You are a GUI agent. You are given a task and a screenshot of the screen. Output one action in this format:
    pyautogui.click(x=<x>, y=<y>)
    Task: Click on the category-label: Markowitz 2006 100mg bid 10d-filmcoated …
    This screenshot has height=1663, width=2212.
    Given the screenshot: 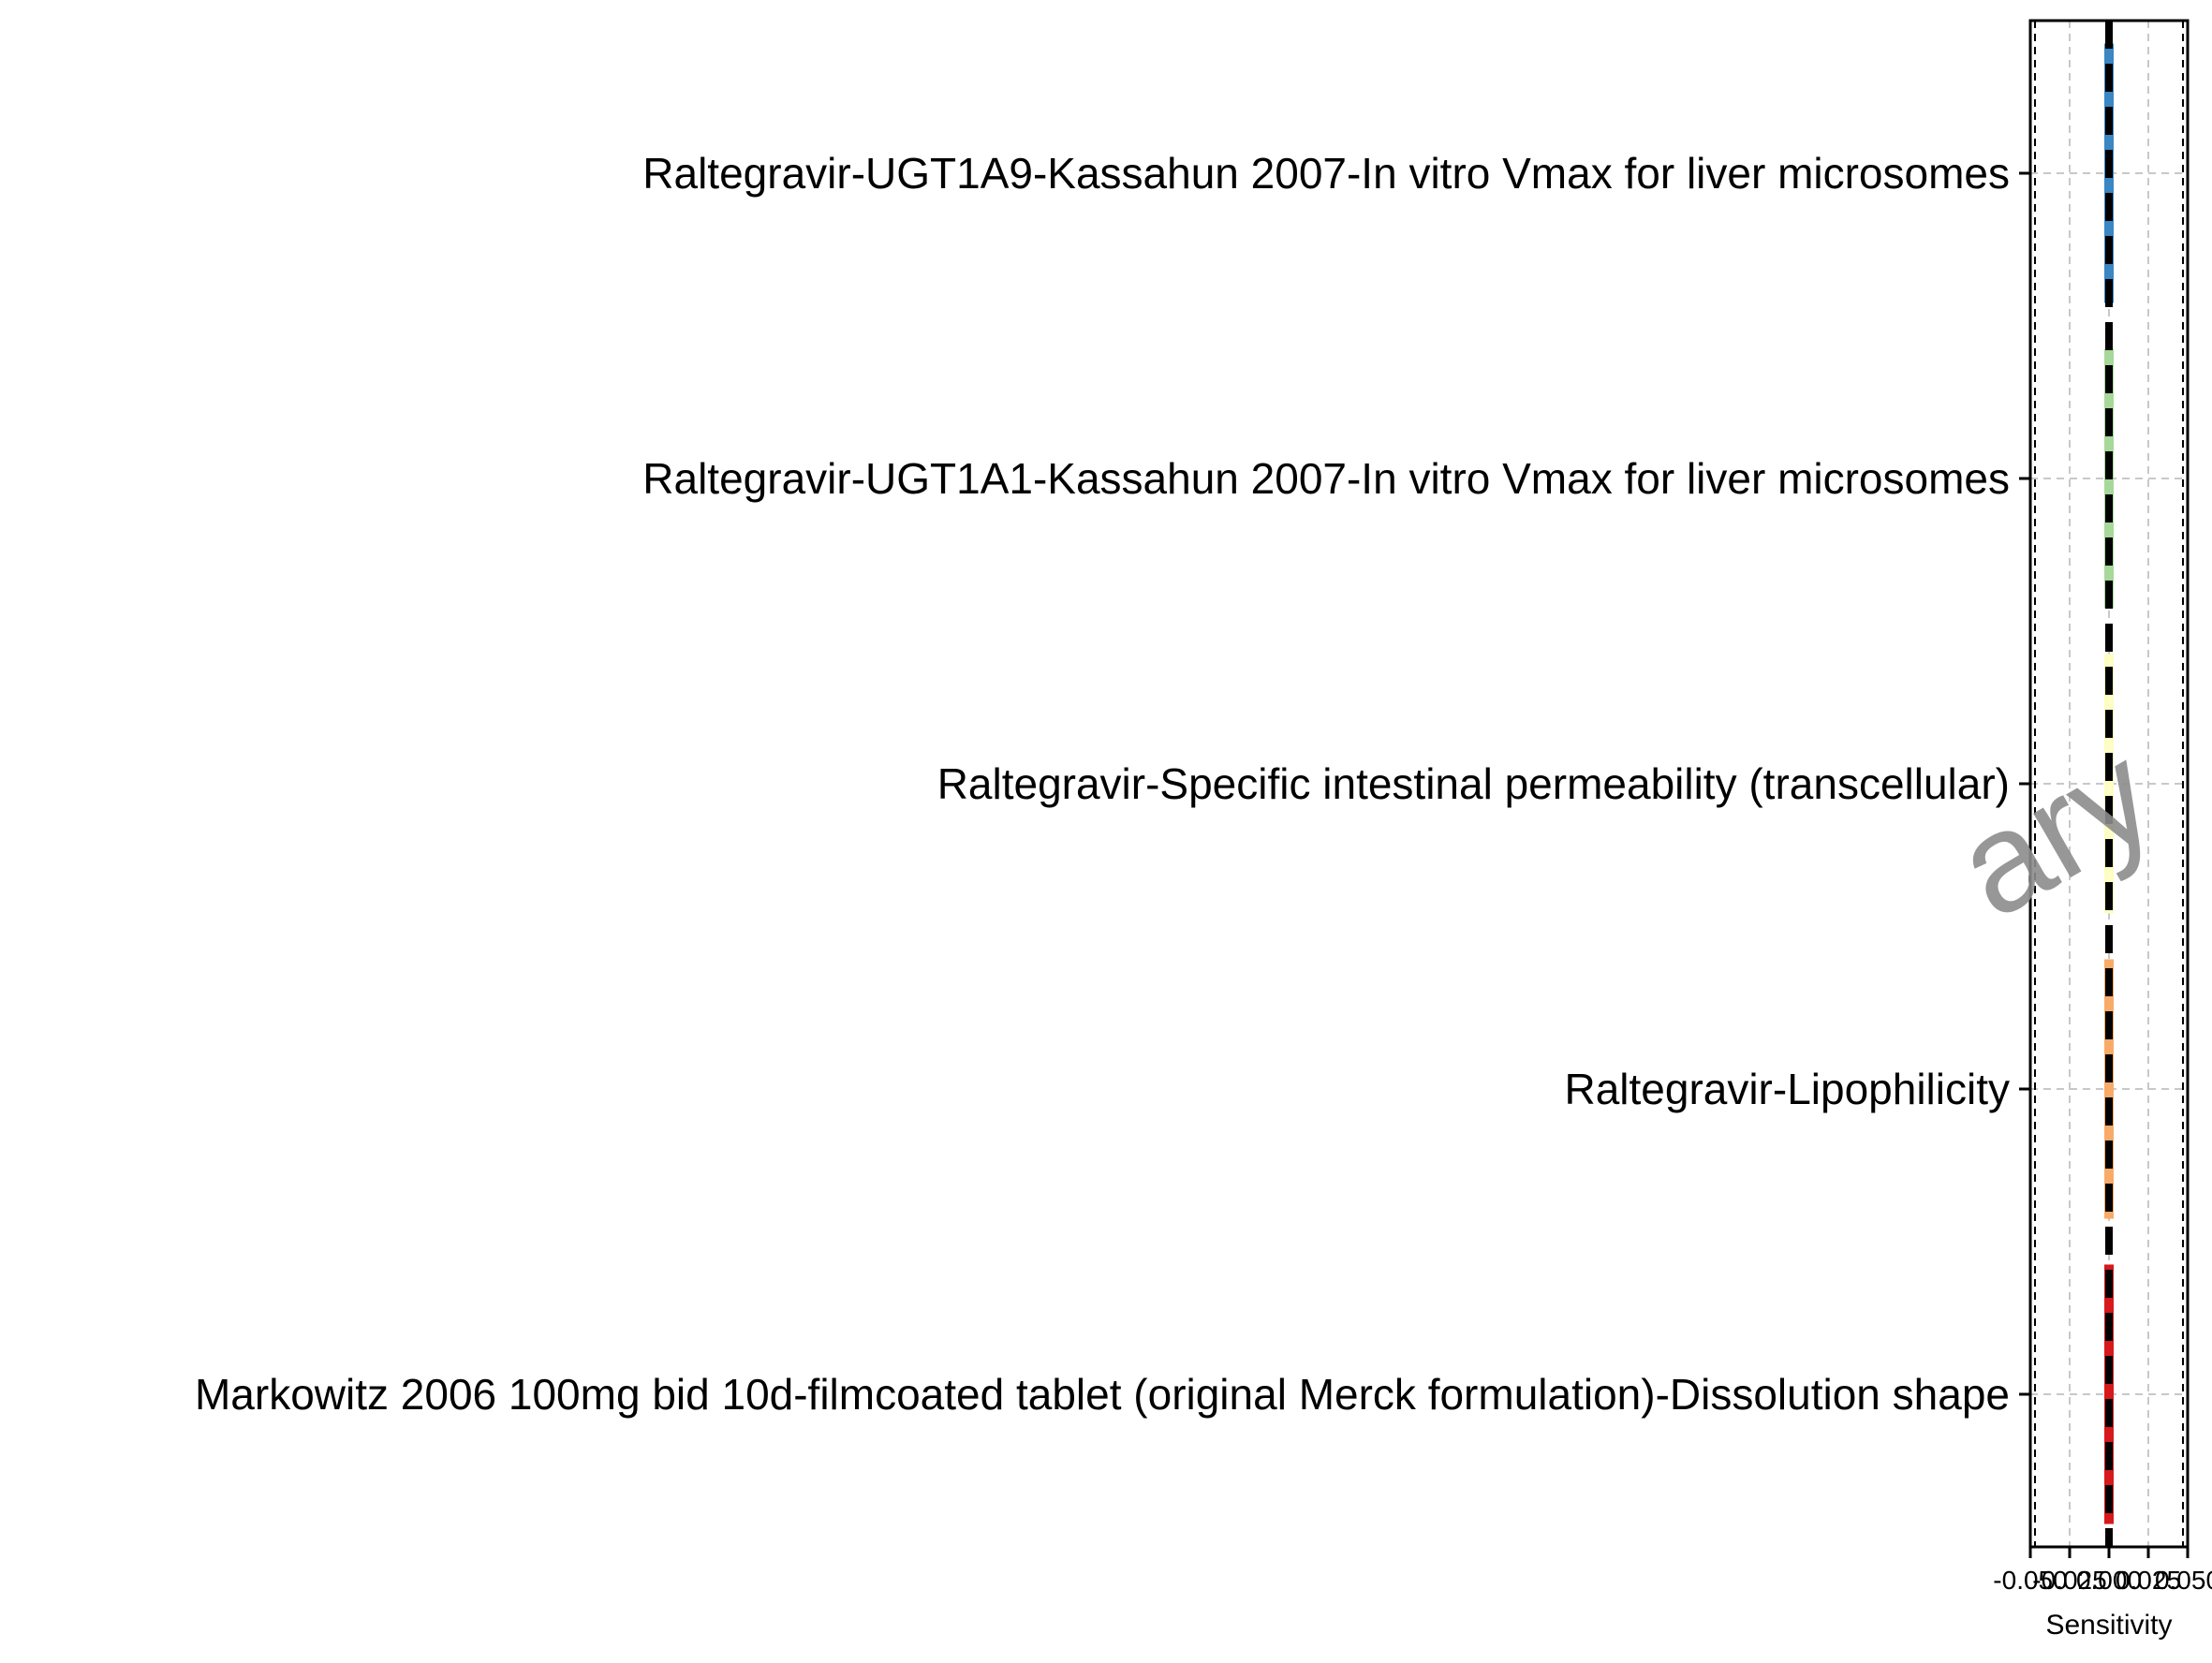 What is the action you would take?
    pyautogui.click(x=1103, y=1394)
    